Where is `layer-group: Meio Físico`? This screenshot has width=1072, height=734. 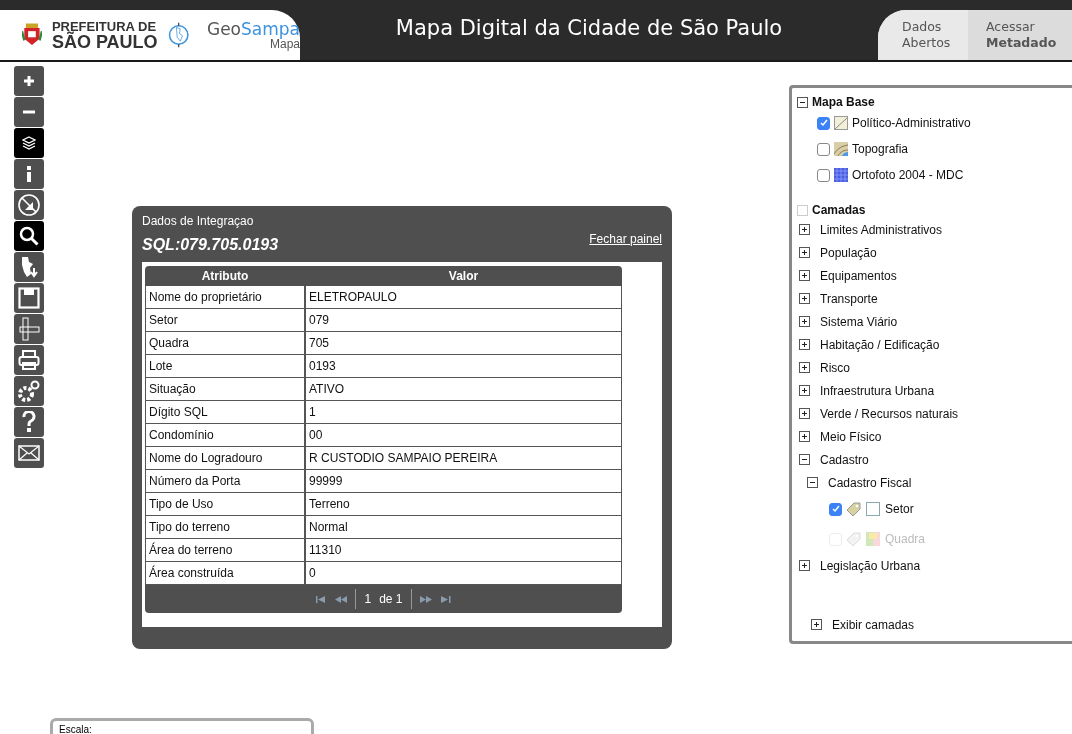
layer-group: Meio Físico is located at coordinates (851, 436).